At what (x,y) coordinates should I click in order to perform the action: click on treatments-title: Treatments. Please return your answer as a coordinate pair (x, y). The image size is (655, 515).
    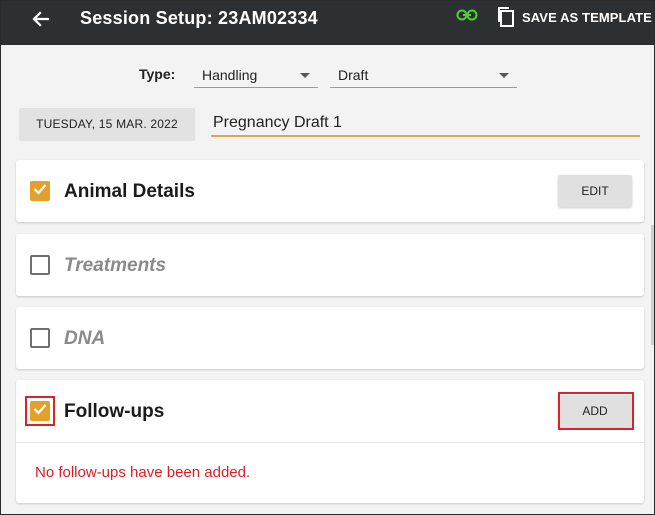
    Looking at the image, I should click on (115, 265).